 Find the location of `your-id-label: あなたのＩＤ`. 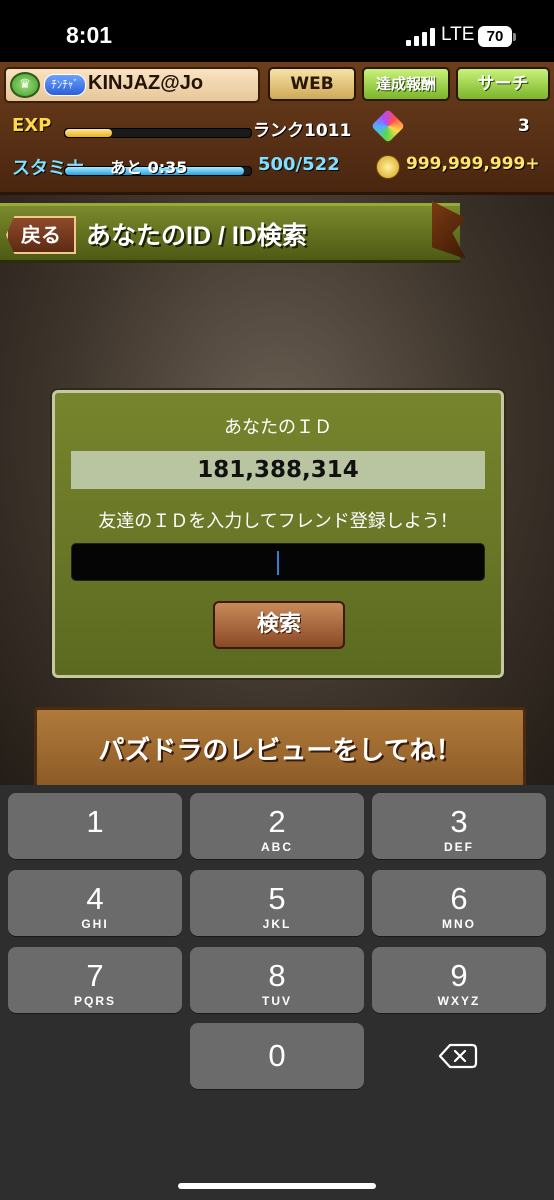

your-id-label: あなたのＩＤ is located at coordinates (278, 427).